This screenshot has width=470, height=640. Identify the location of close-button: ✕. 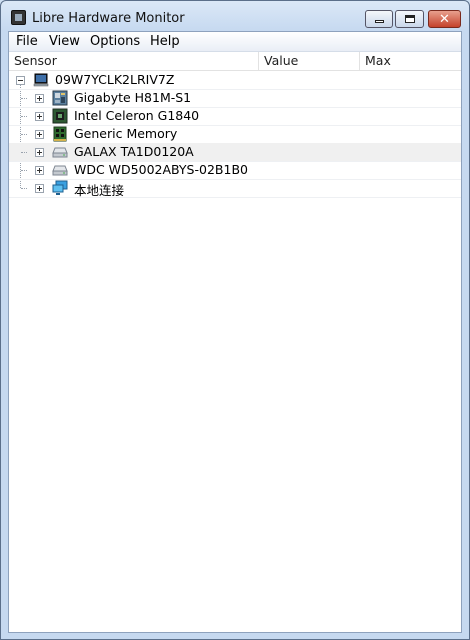
(444, 19).